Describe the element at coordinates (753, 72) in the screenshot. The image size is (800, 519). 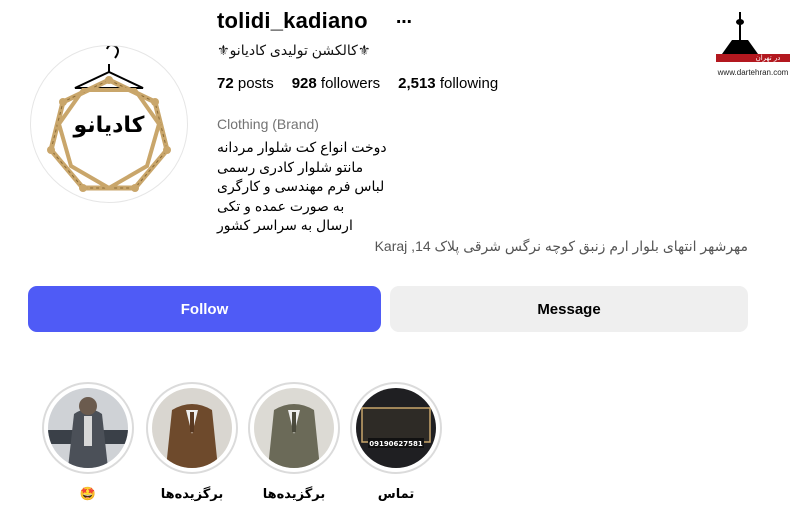
I see `watermark-site: www.dartehran.com` at that location.